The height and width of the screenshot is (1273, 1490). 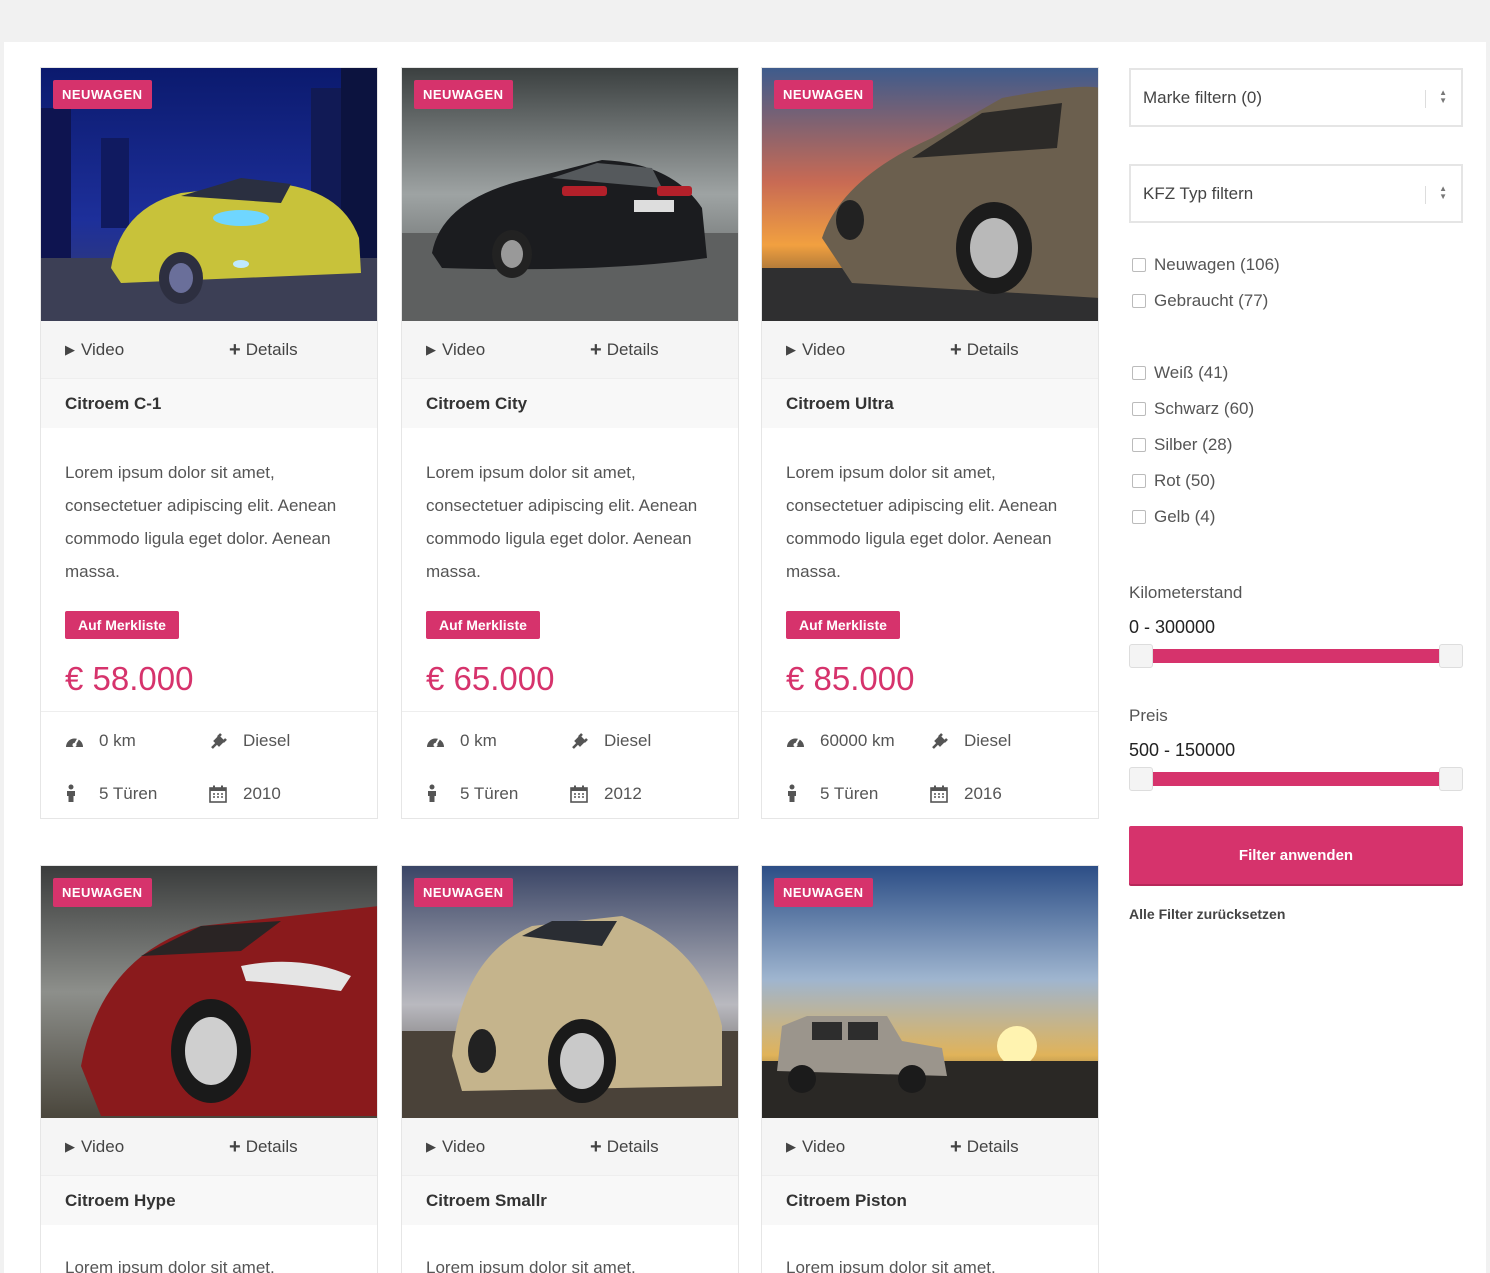 I want to click on mileage-slider, so click(x=1296, y=656).